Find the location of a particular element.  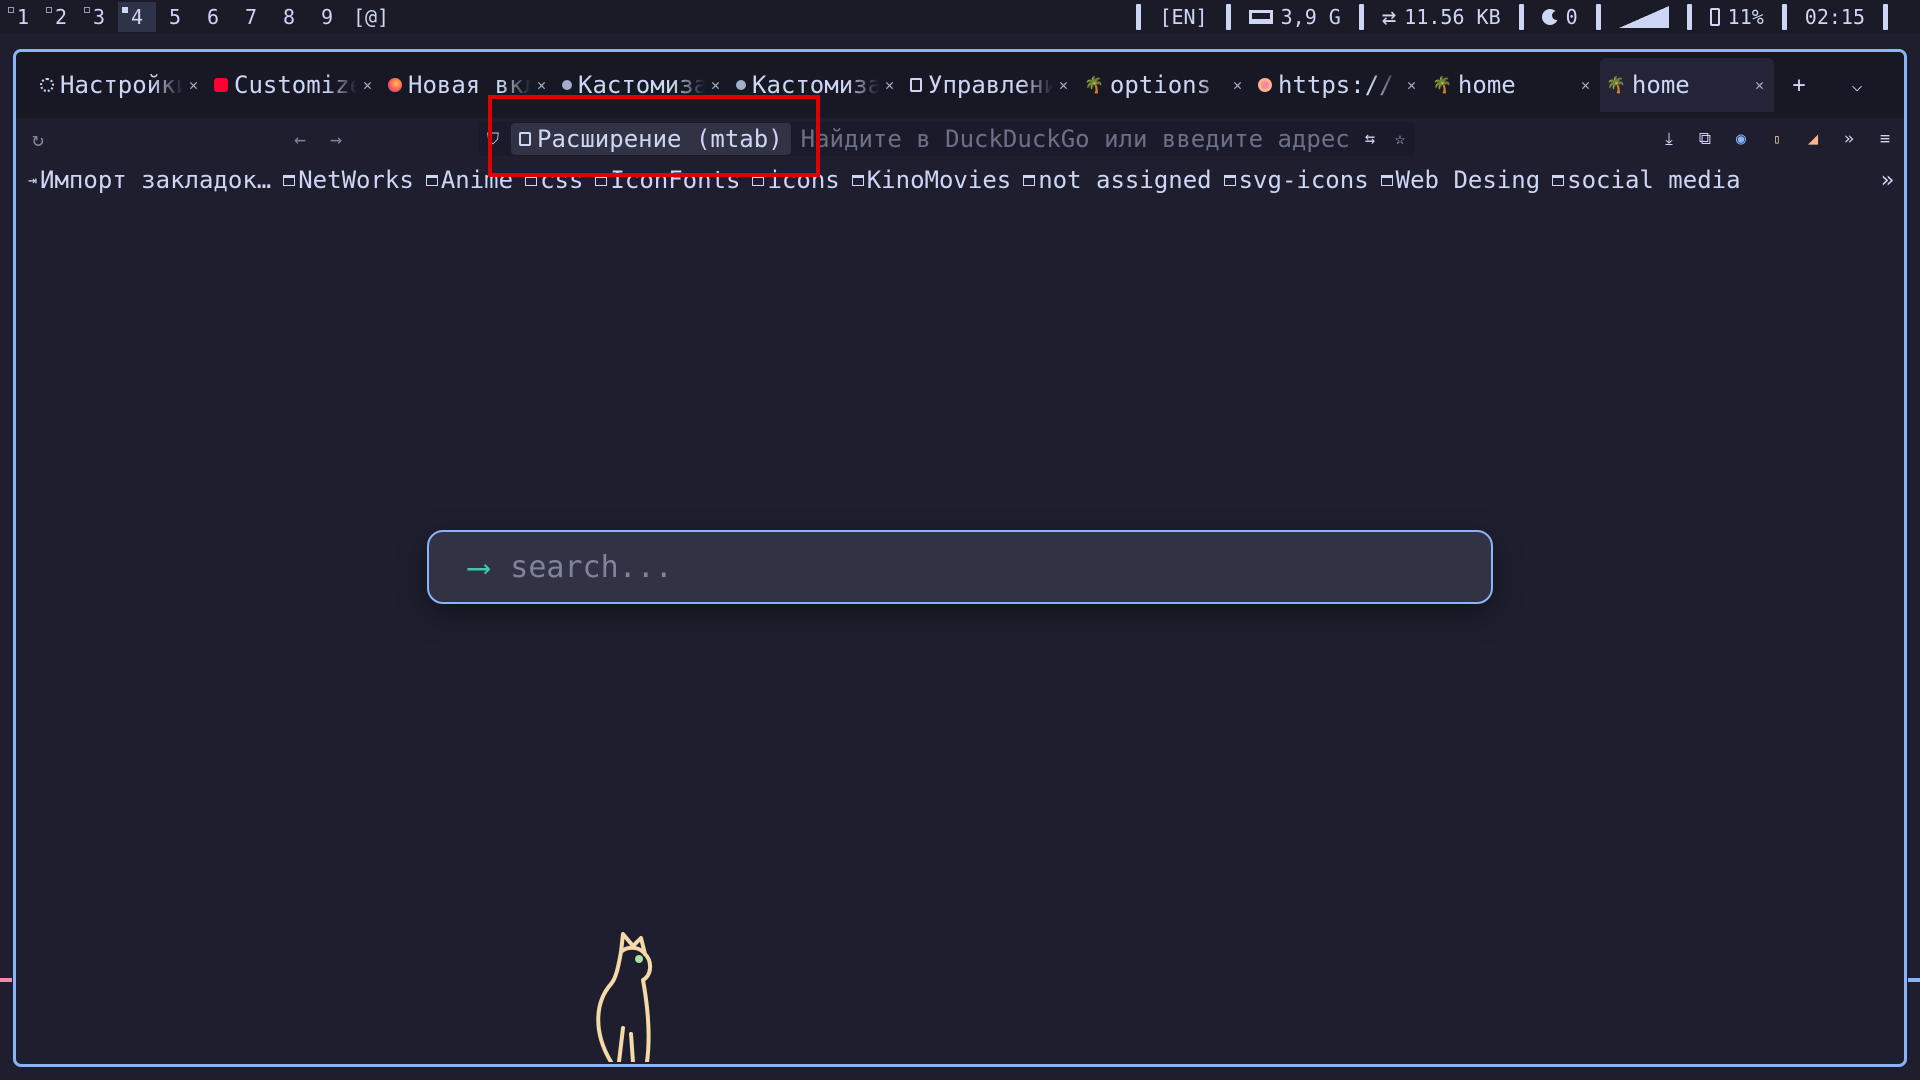

back-arrow-icon: ← is located at coordinates (300, 139).